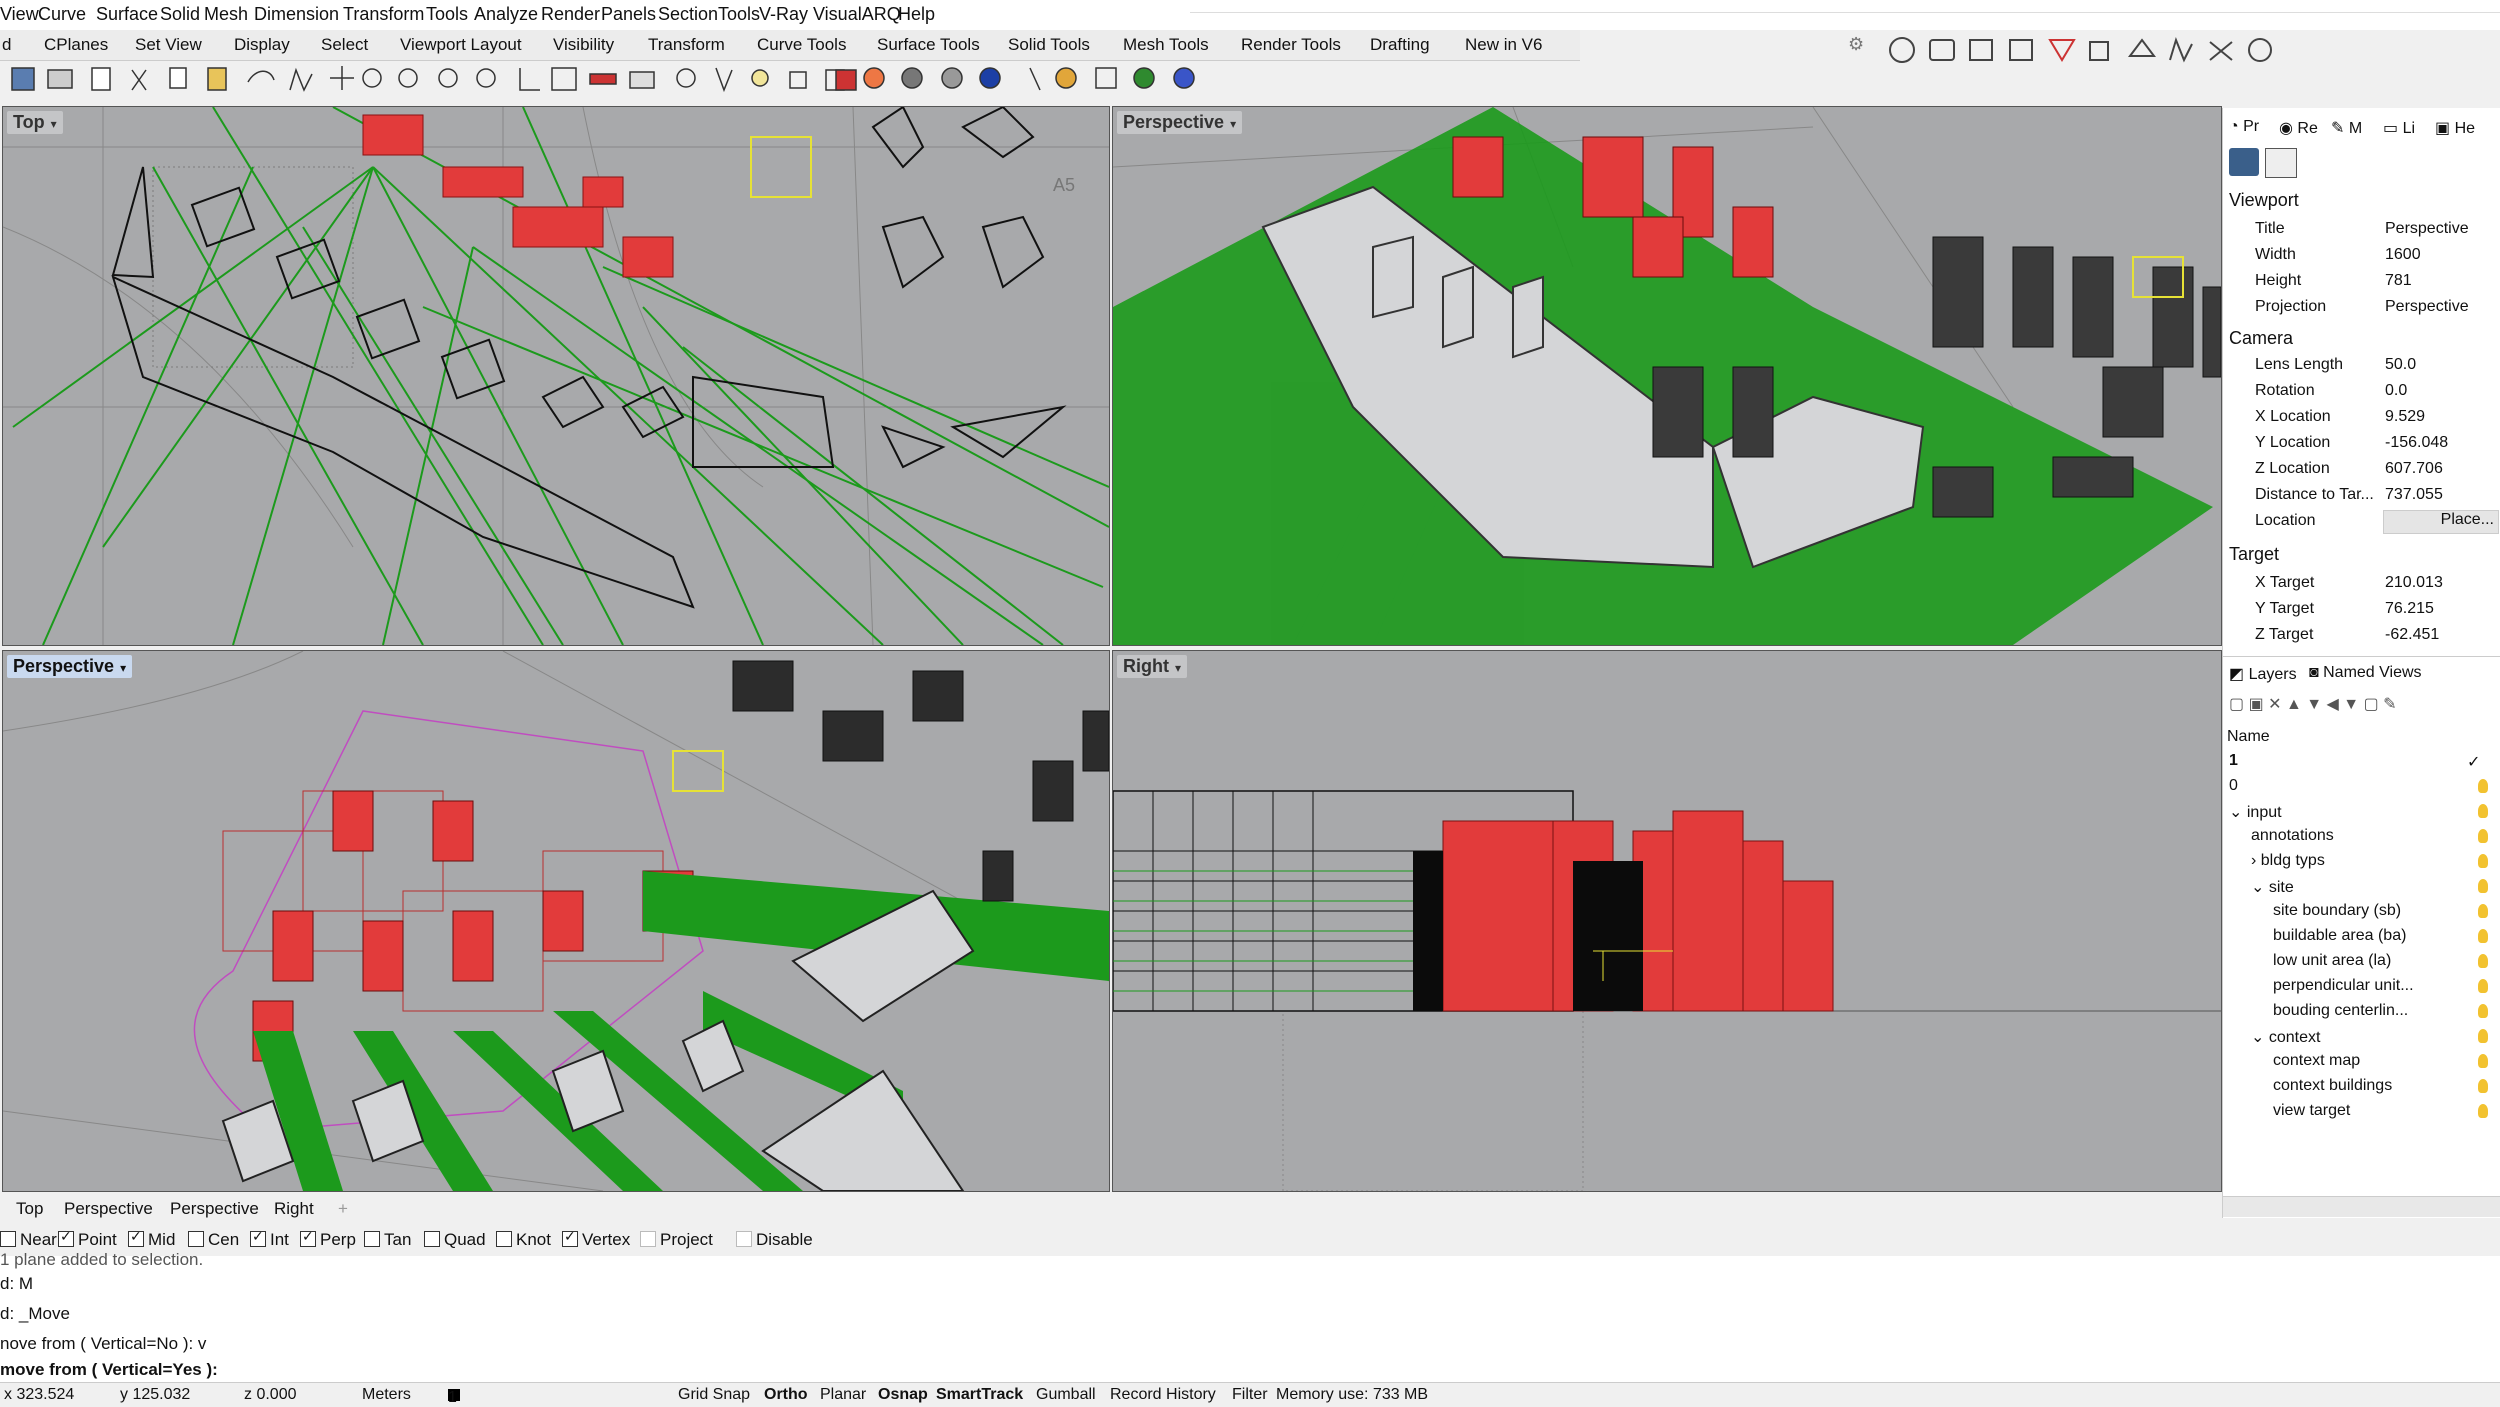  Describe the element at coordinates (1163, 1395) in the screenshot. I see `status-record-history: Record History` at that location.